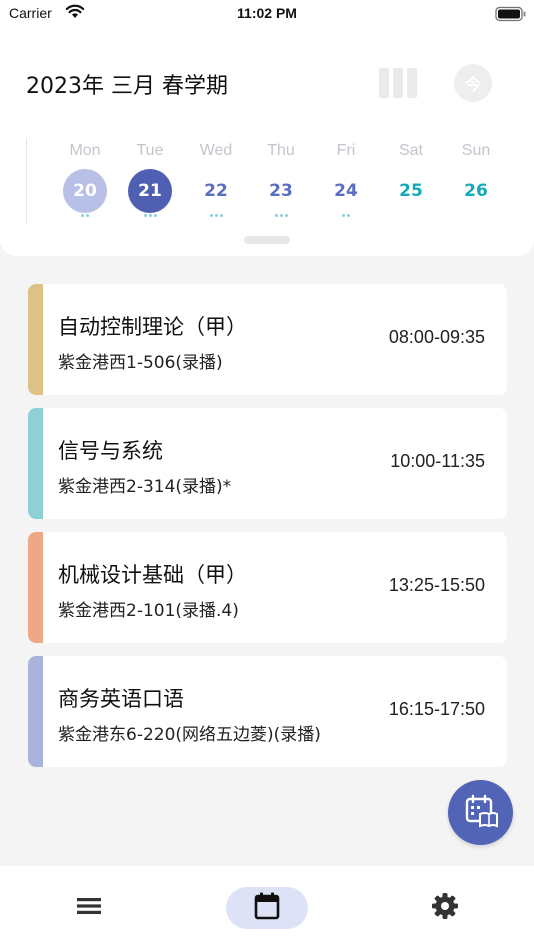 This screenshot has height=950, width=534. I want to click on course-time: 13:25-15:50, so click(436, 585).